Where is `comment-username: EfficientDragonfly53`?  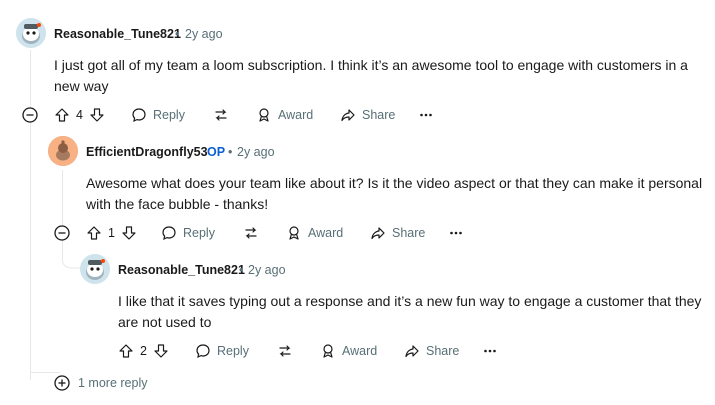
comment-username: EfficientDragonfly53 is located at coordinates (147, 152).